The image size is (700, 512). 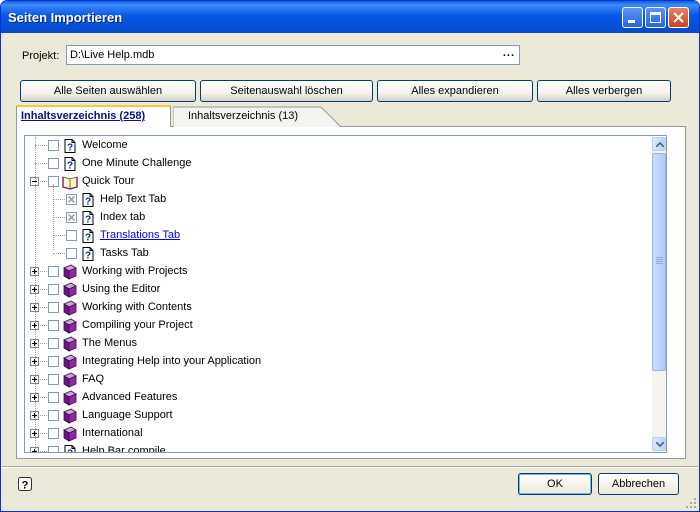 I want to click on vertical-scrollbar, so click(x=659, y=294).